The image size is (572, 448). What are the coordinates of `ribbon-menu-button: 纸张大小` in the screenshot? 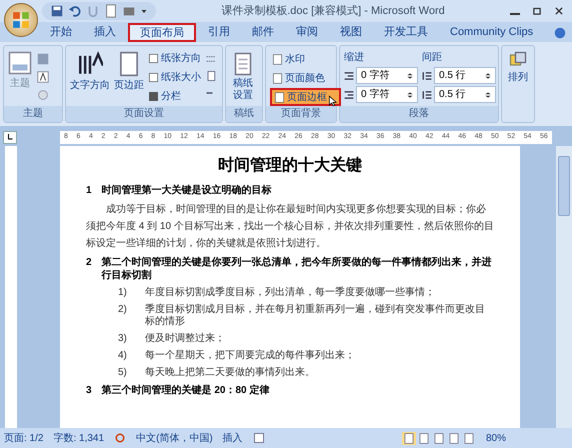 It's located at (174, 77).